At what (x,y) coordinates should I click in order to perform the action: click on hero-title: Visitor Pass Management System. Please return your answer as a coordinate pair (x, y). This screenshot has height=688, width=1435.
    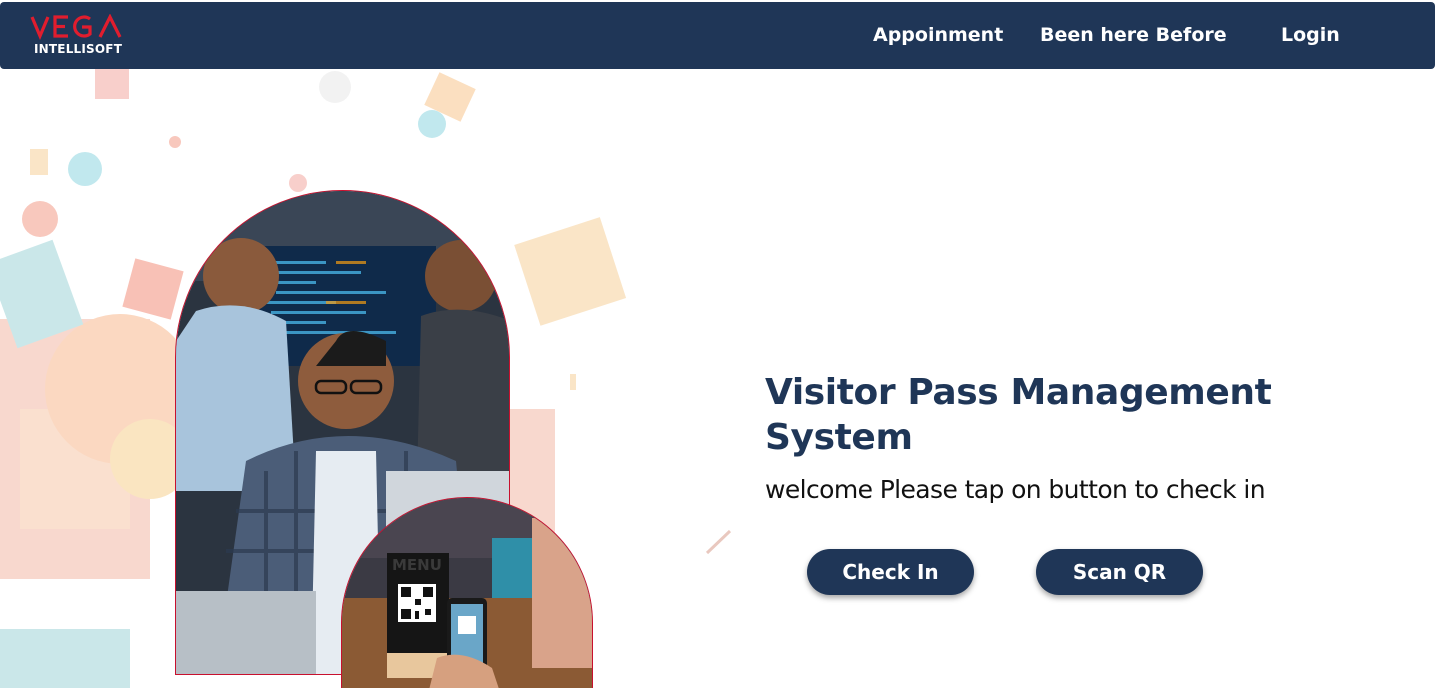
    Looking at the image, I should click on (1018, 415).